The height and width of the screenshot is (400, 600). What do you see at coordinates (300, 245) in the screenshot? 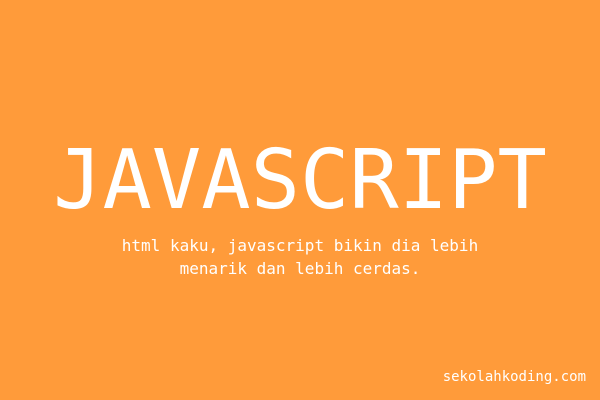
I see `tagline-line-1: html kaku, javascript bikin dia lebih` at bounding box center [300, 245].